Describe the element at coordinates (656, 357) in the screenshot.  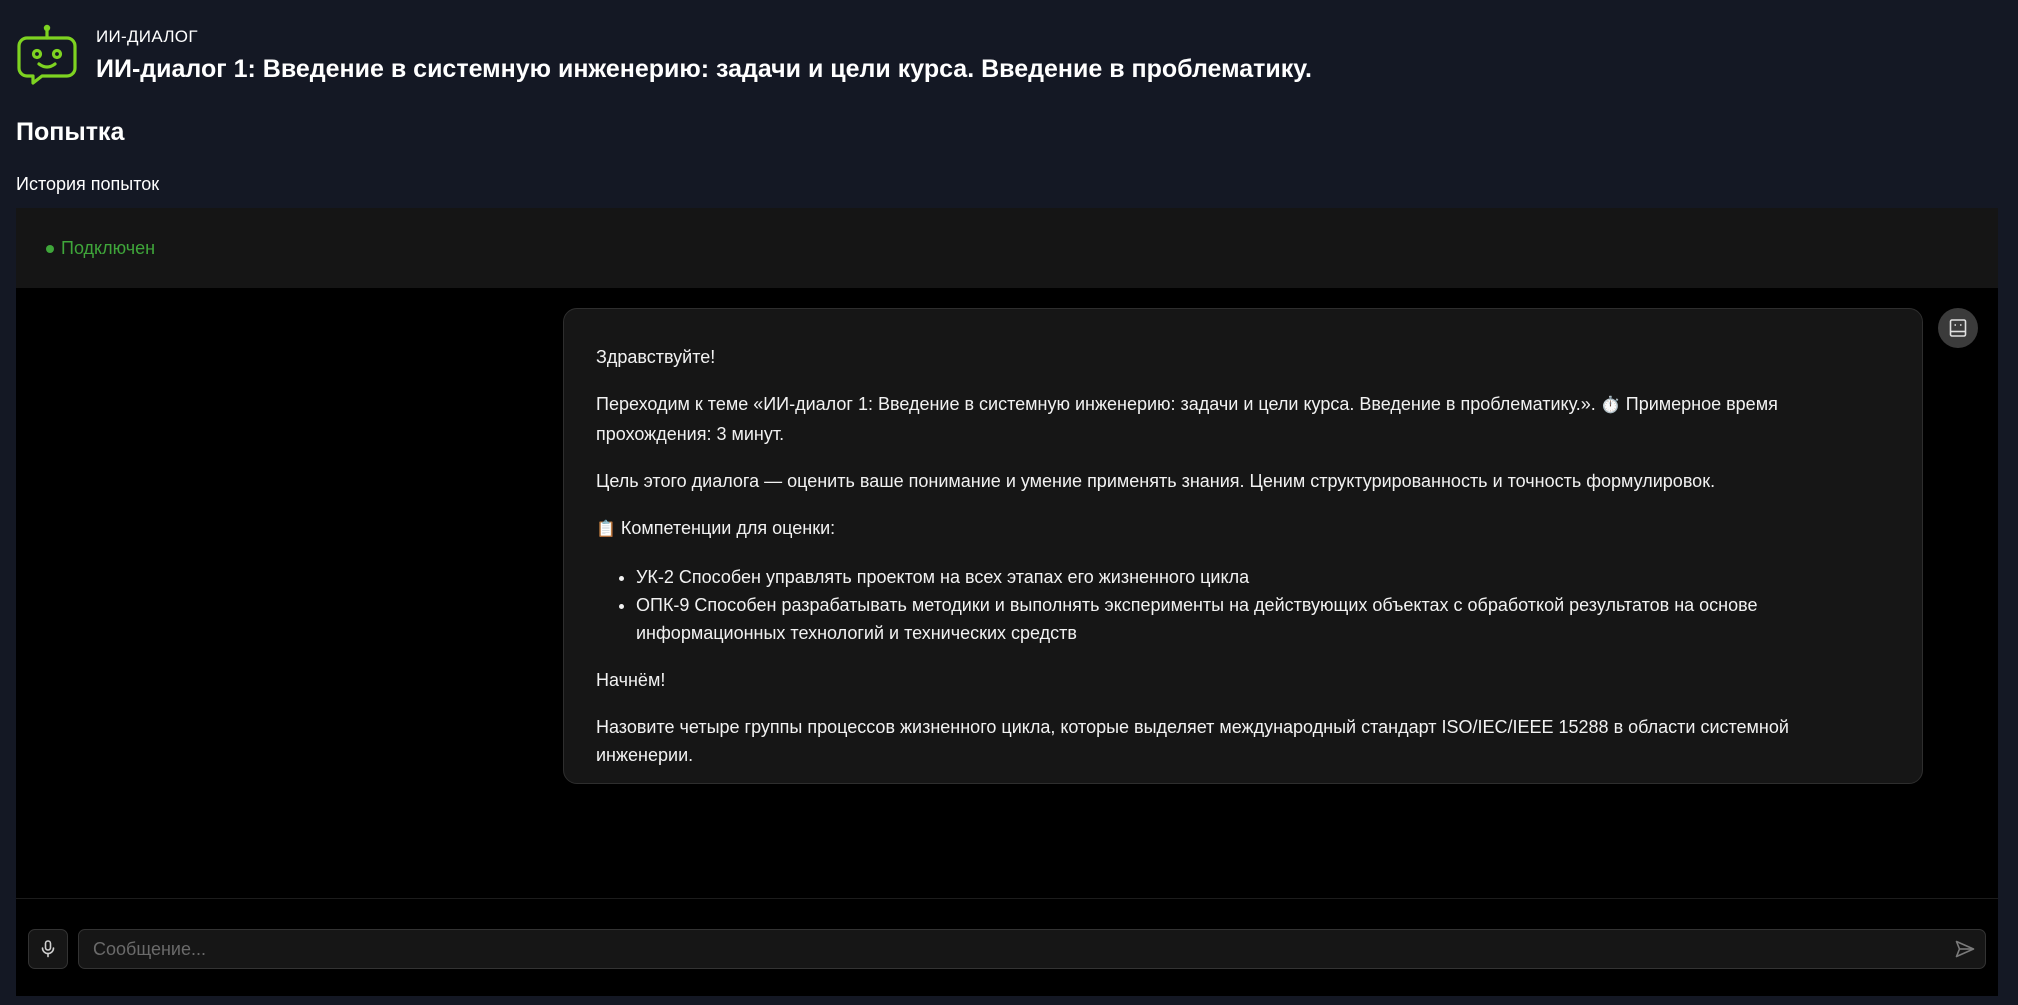
I see `message-greeting: Здравствуйте!` at that location.